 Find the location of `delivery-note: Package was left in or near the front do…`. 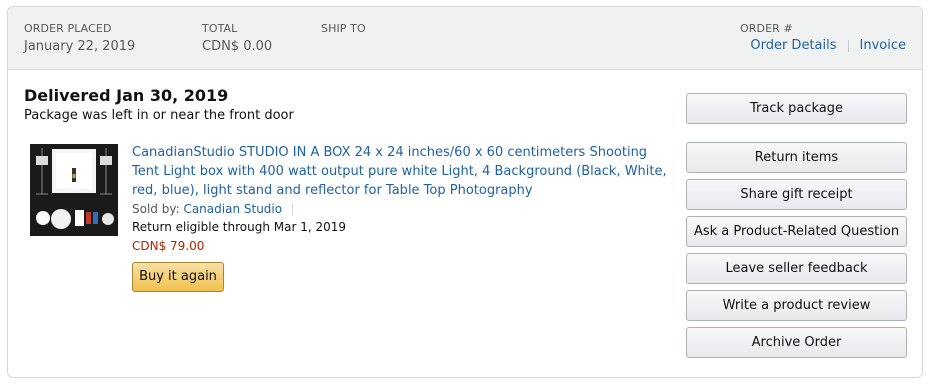

delivery-note: Package was left in or near the front do… is located at coordinates (159, 115).